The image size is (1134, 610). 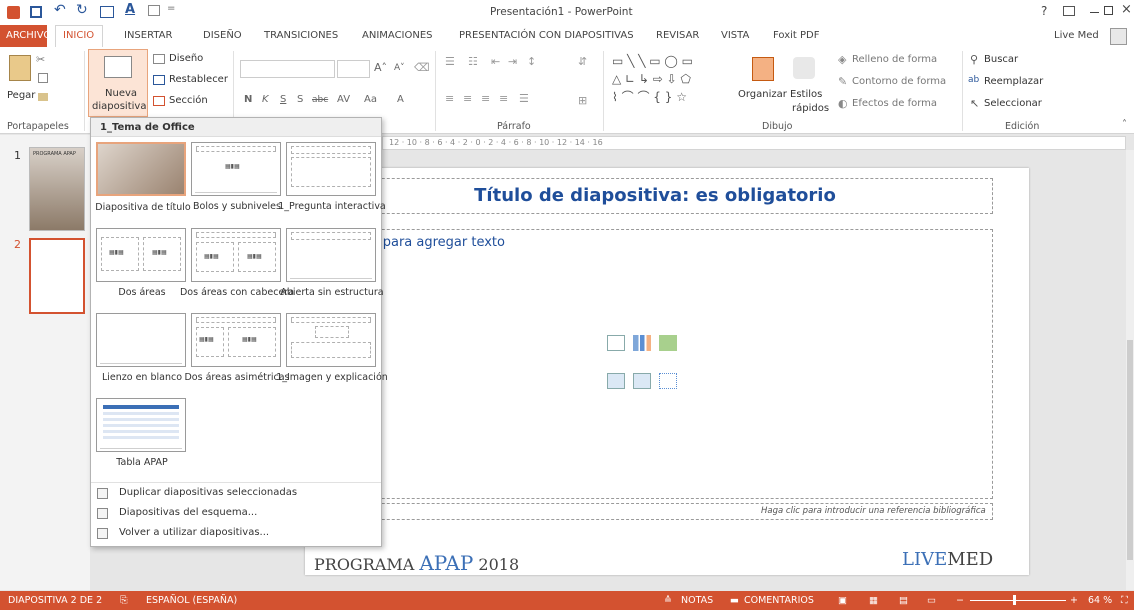 I want to click on tab-vista: VISTA, so click(x=735, y=35).